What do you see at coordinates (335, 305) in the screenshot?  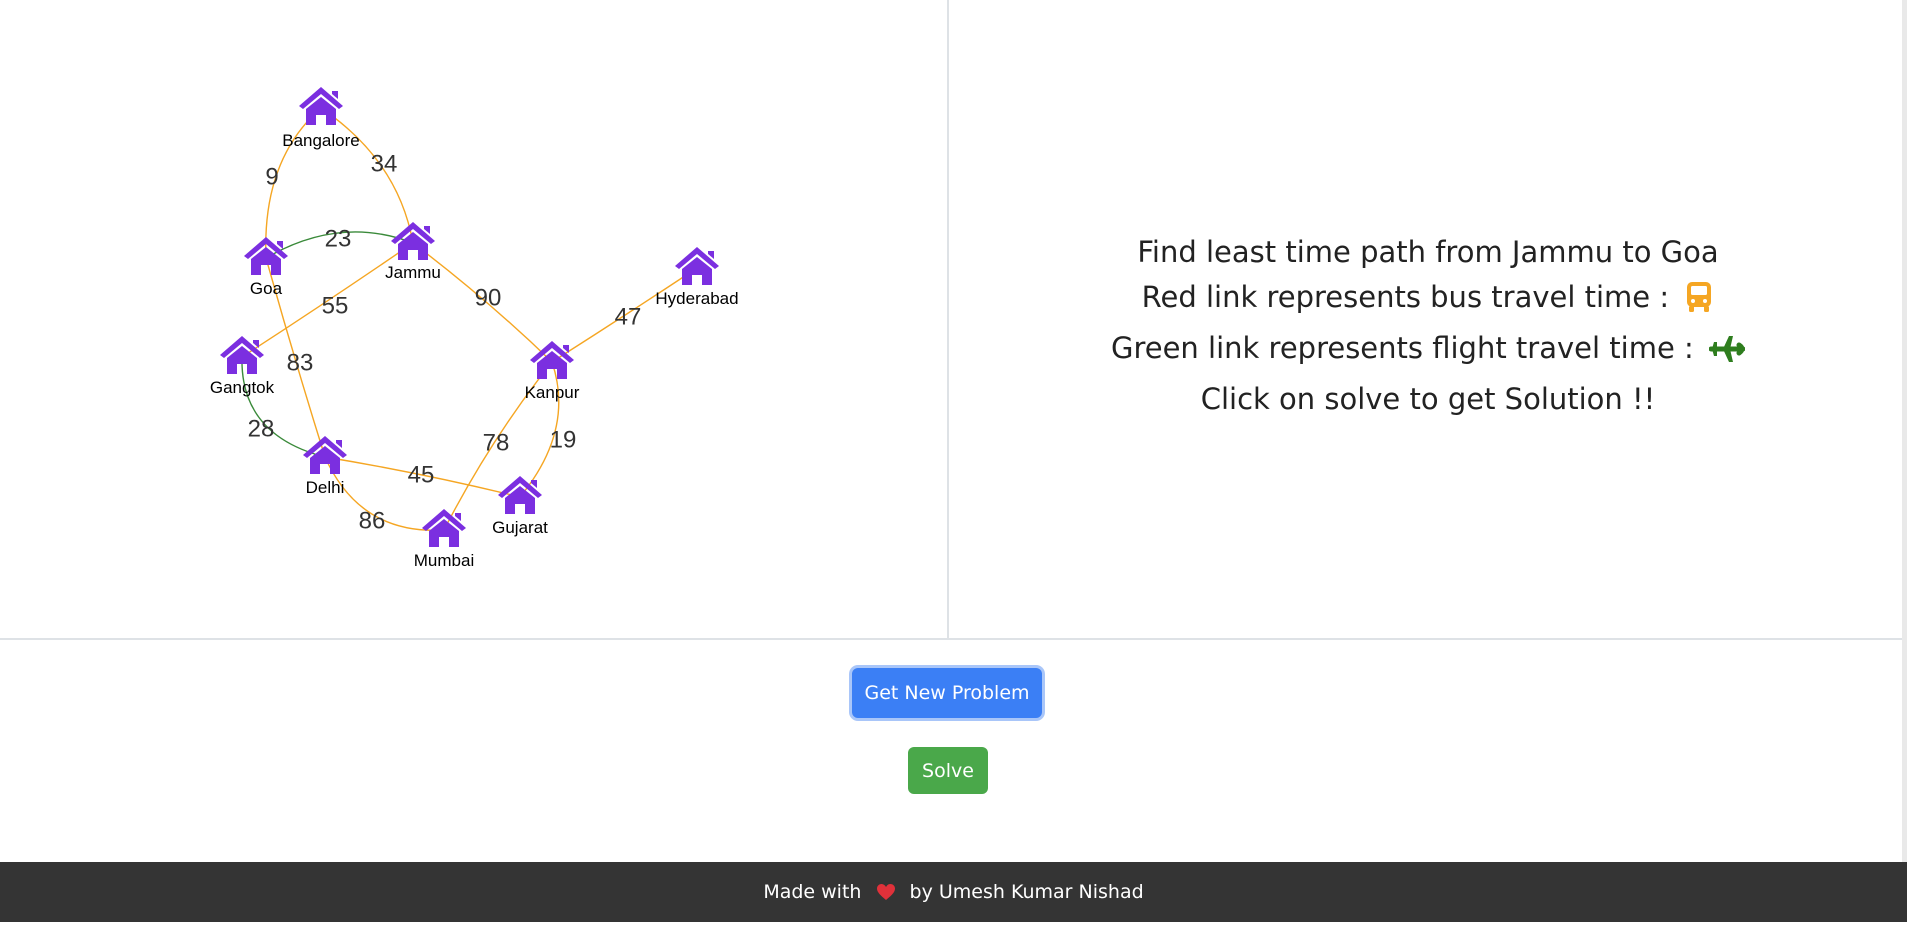 I see `edge-weight-jammu-gangtok: 55` at bounding box center [335, 305].